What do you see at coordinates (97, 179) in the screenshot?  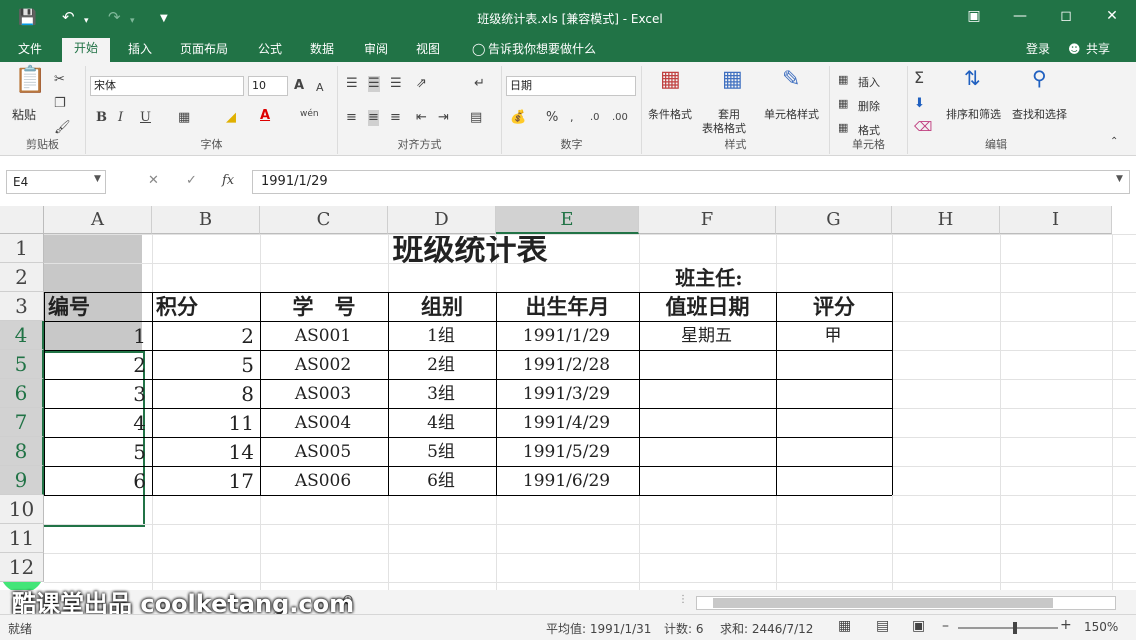 I see `name-box-dropdown-icon: ▼` at bounding box center [97, 179].